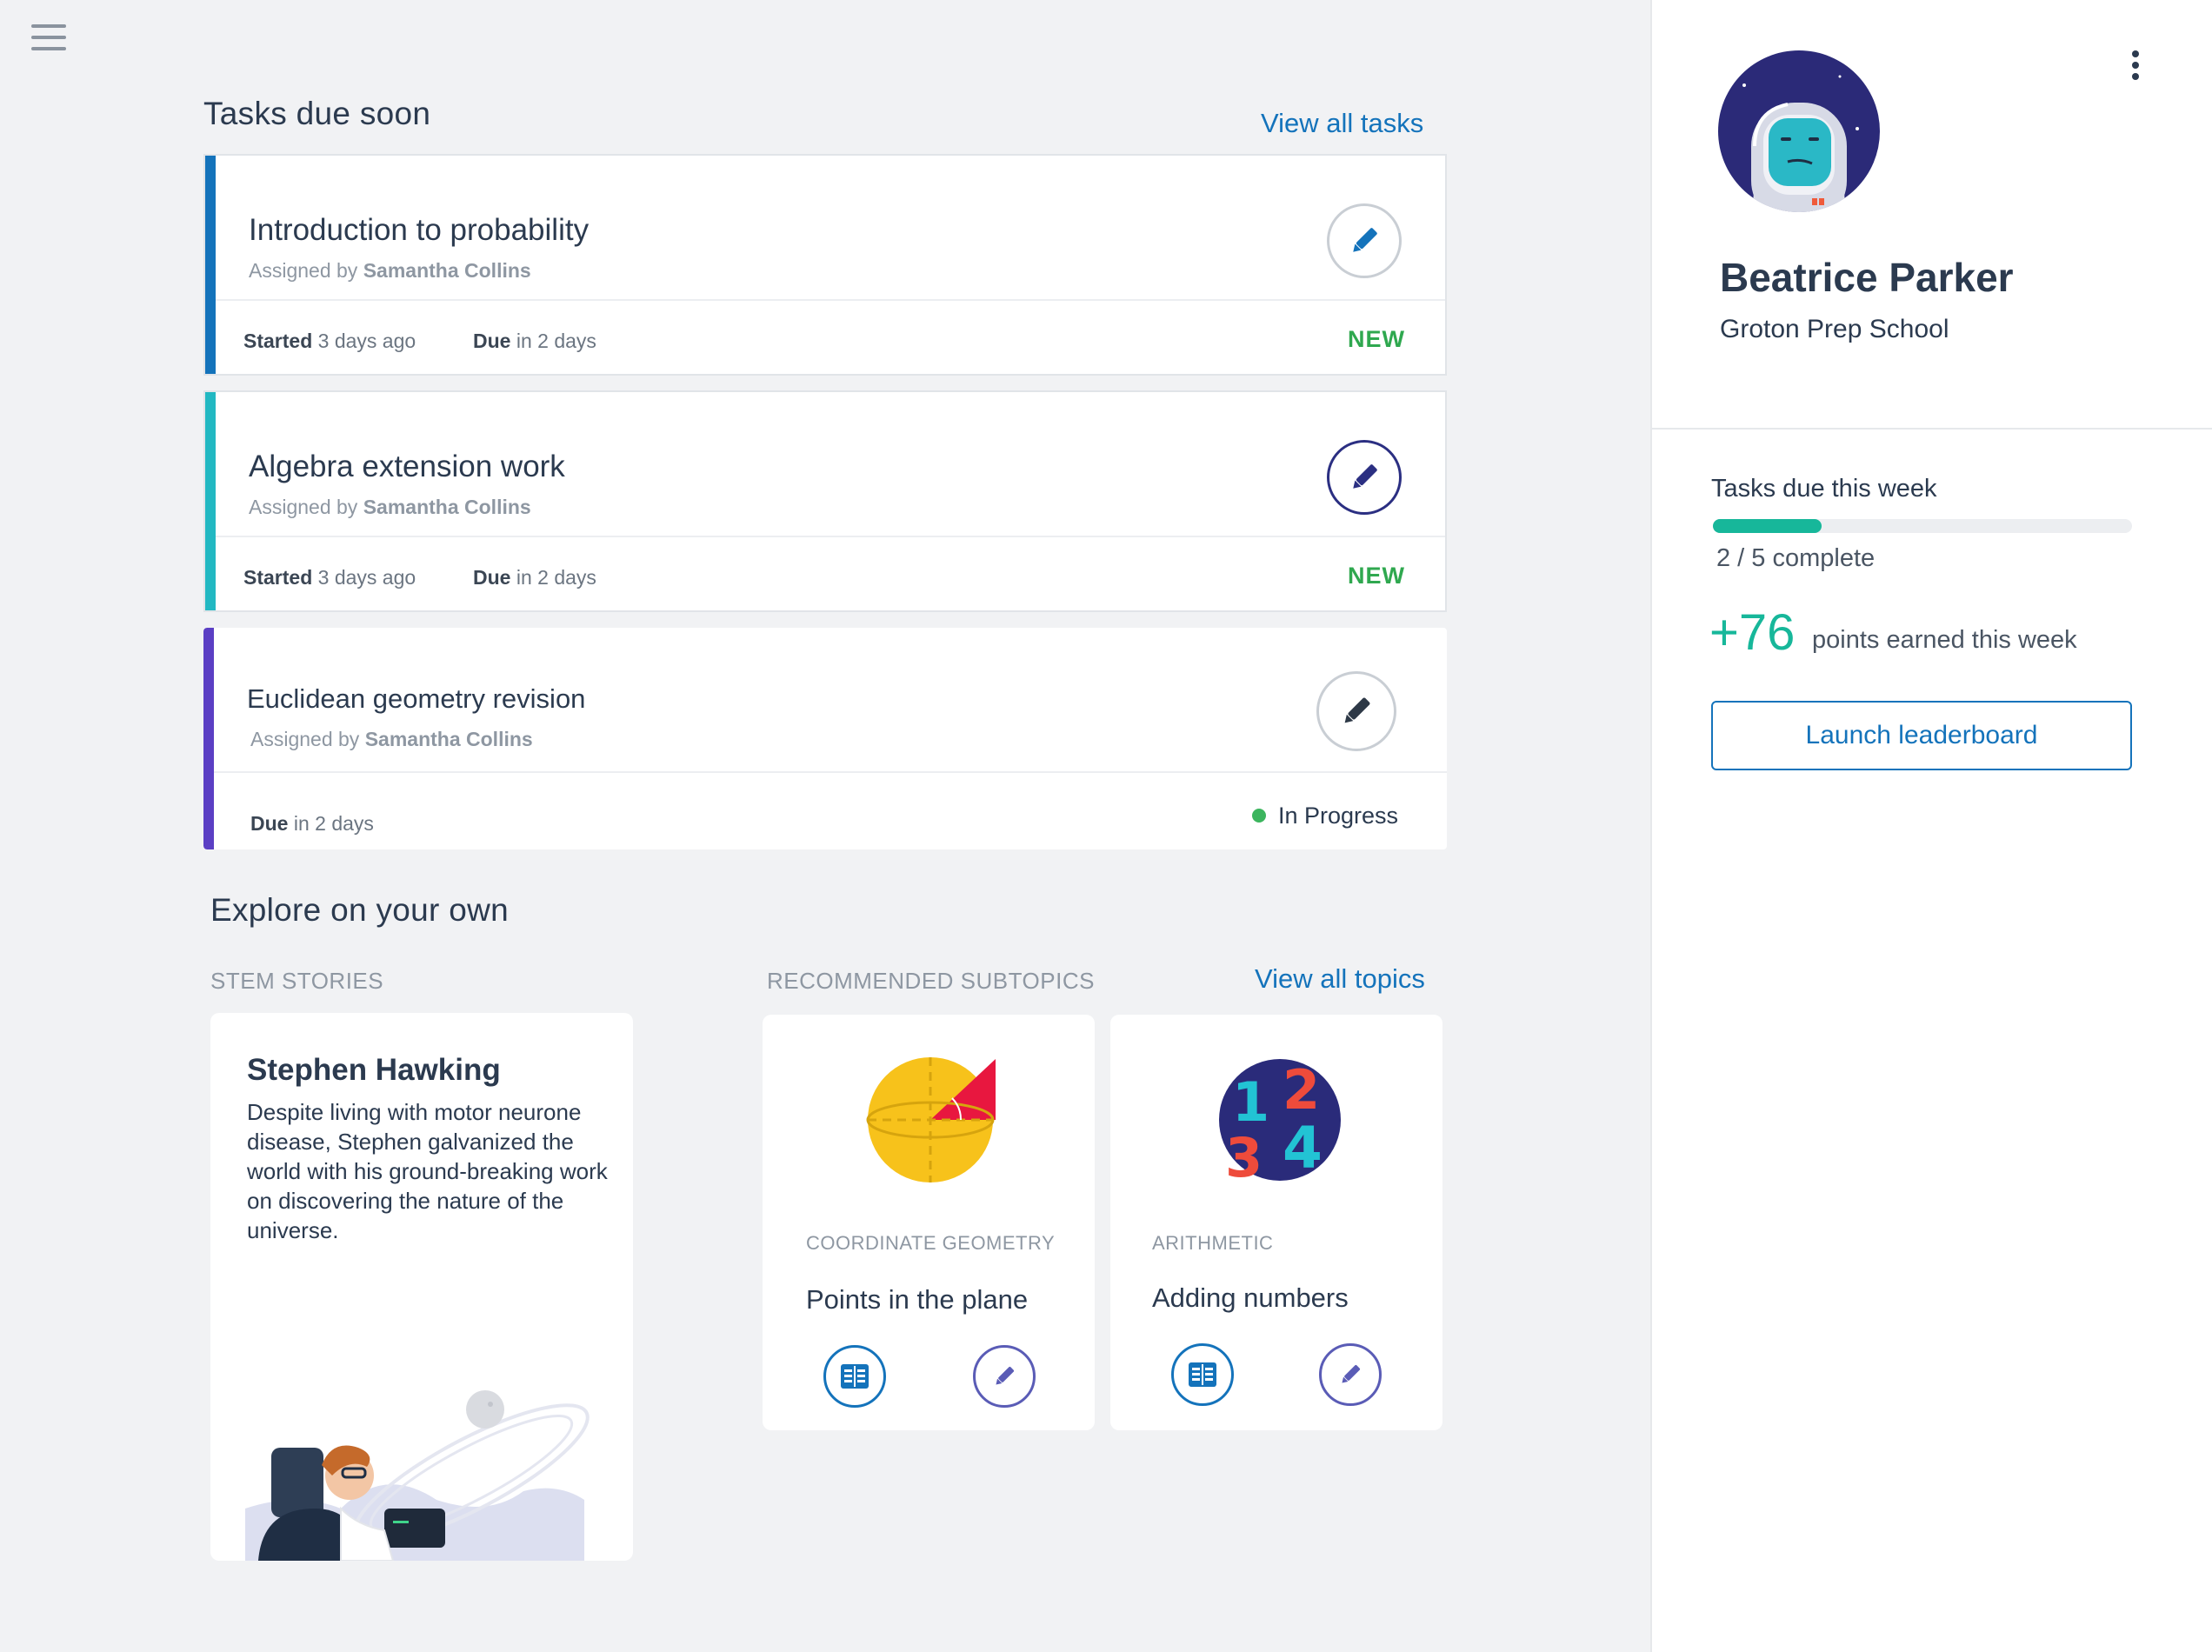  Describe the element at coordinates (317, 113) in the screenshot. I see `tasks-section-title: Tasks due soon` at that location.